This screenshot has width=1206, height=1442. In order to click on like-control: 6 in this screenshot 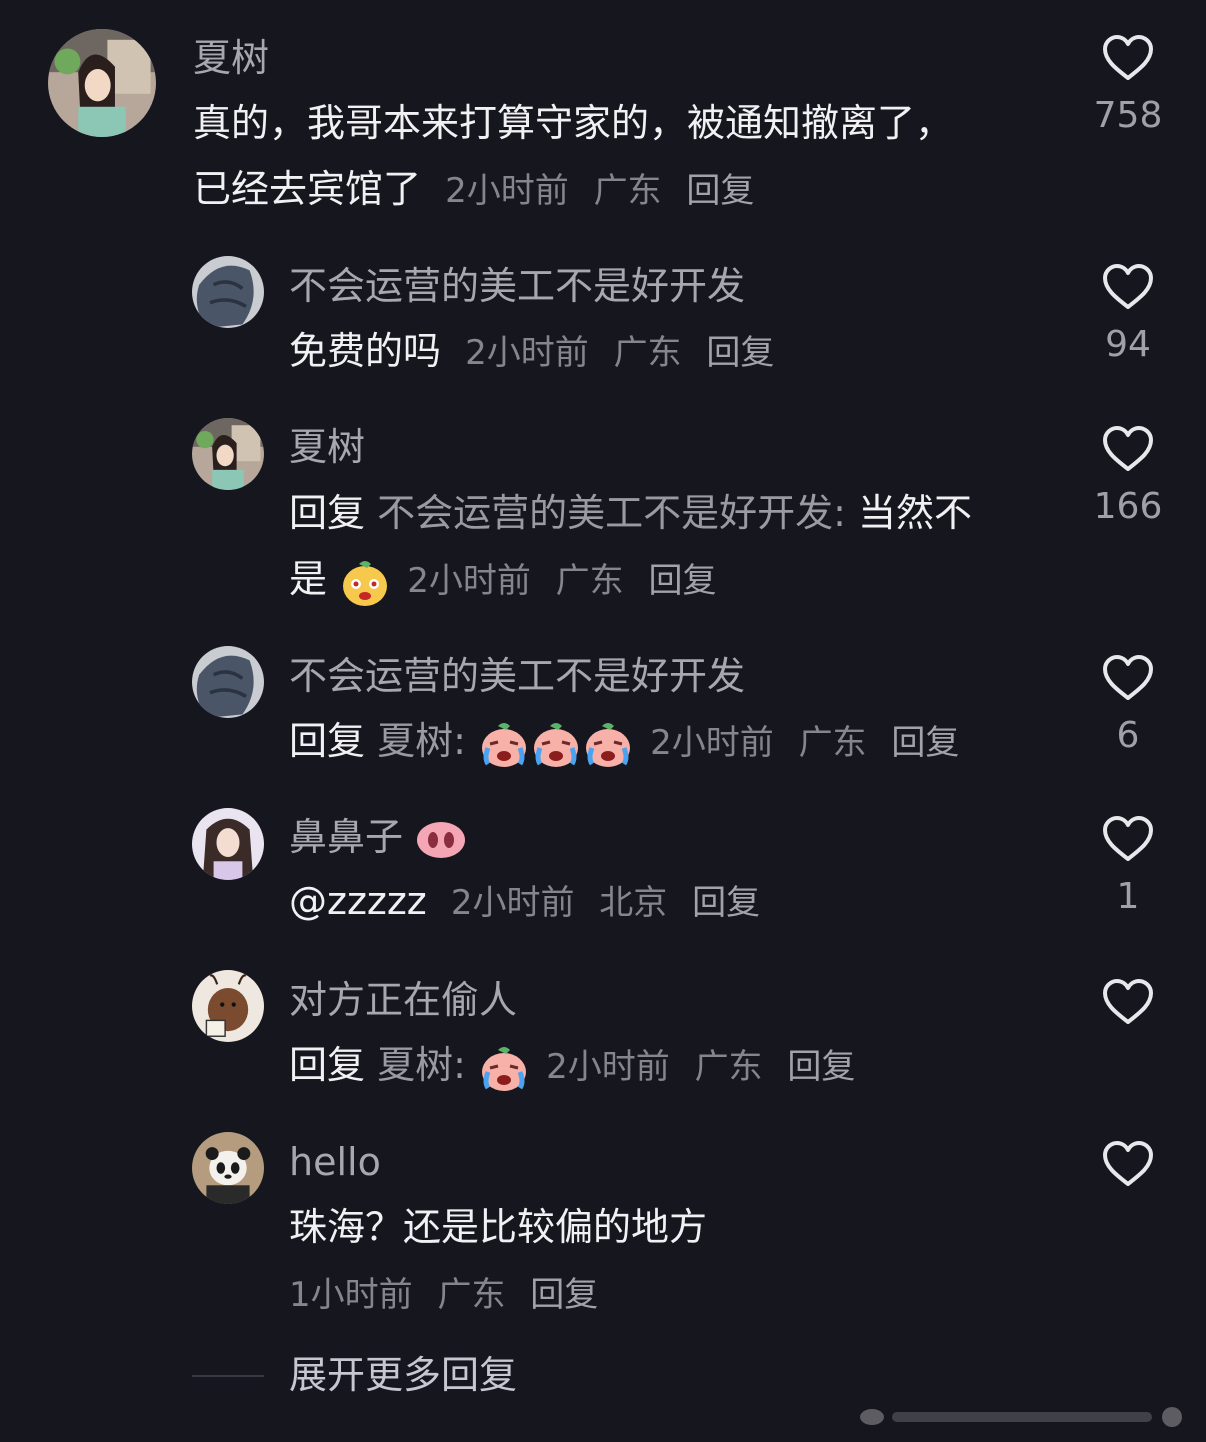, I will do `click(1128, 705)`.